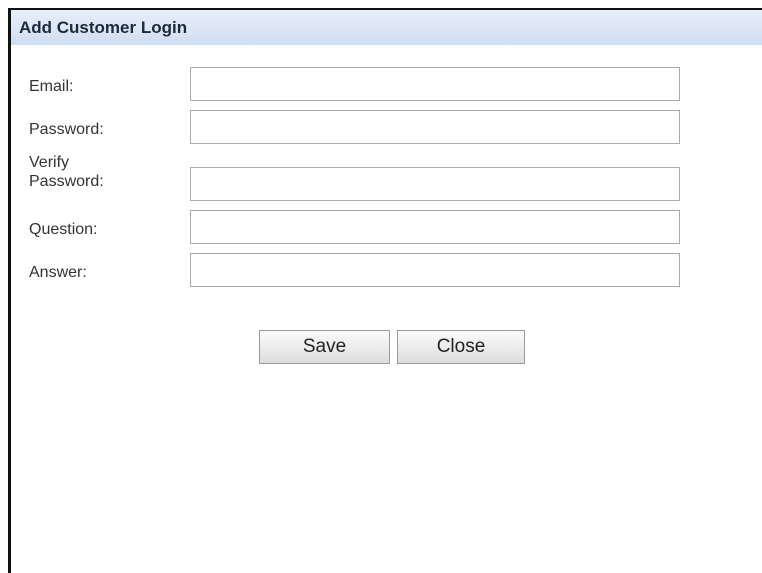  Describe the element at coordinates (435, 84) in the screenshot. I see `email-field` at that location.